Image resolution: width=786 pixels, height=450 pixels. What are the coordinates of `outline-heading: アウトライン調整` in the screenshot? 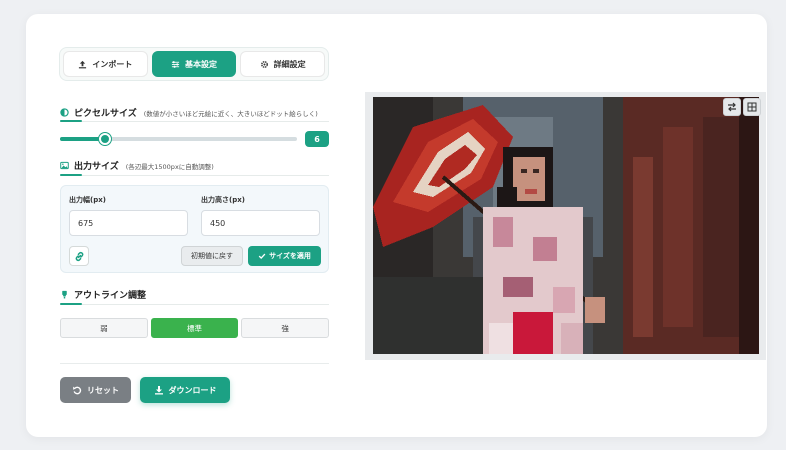 It's located at (103, 294).